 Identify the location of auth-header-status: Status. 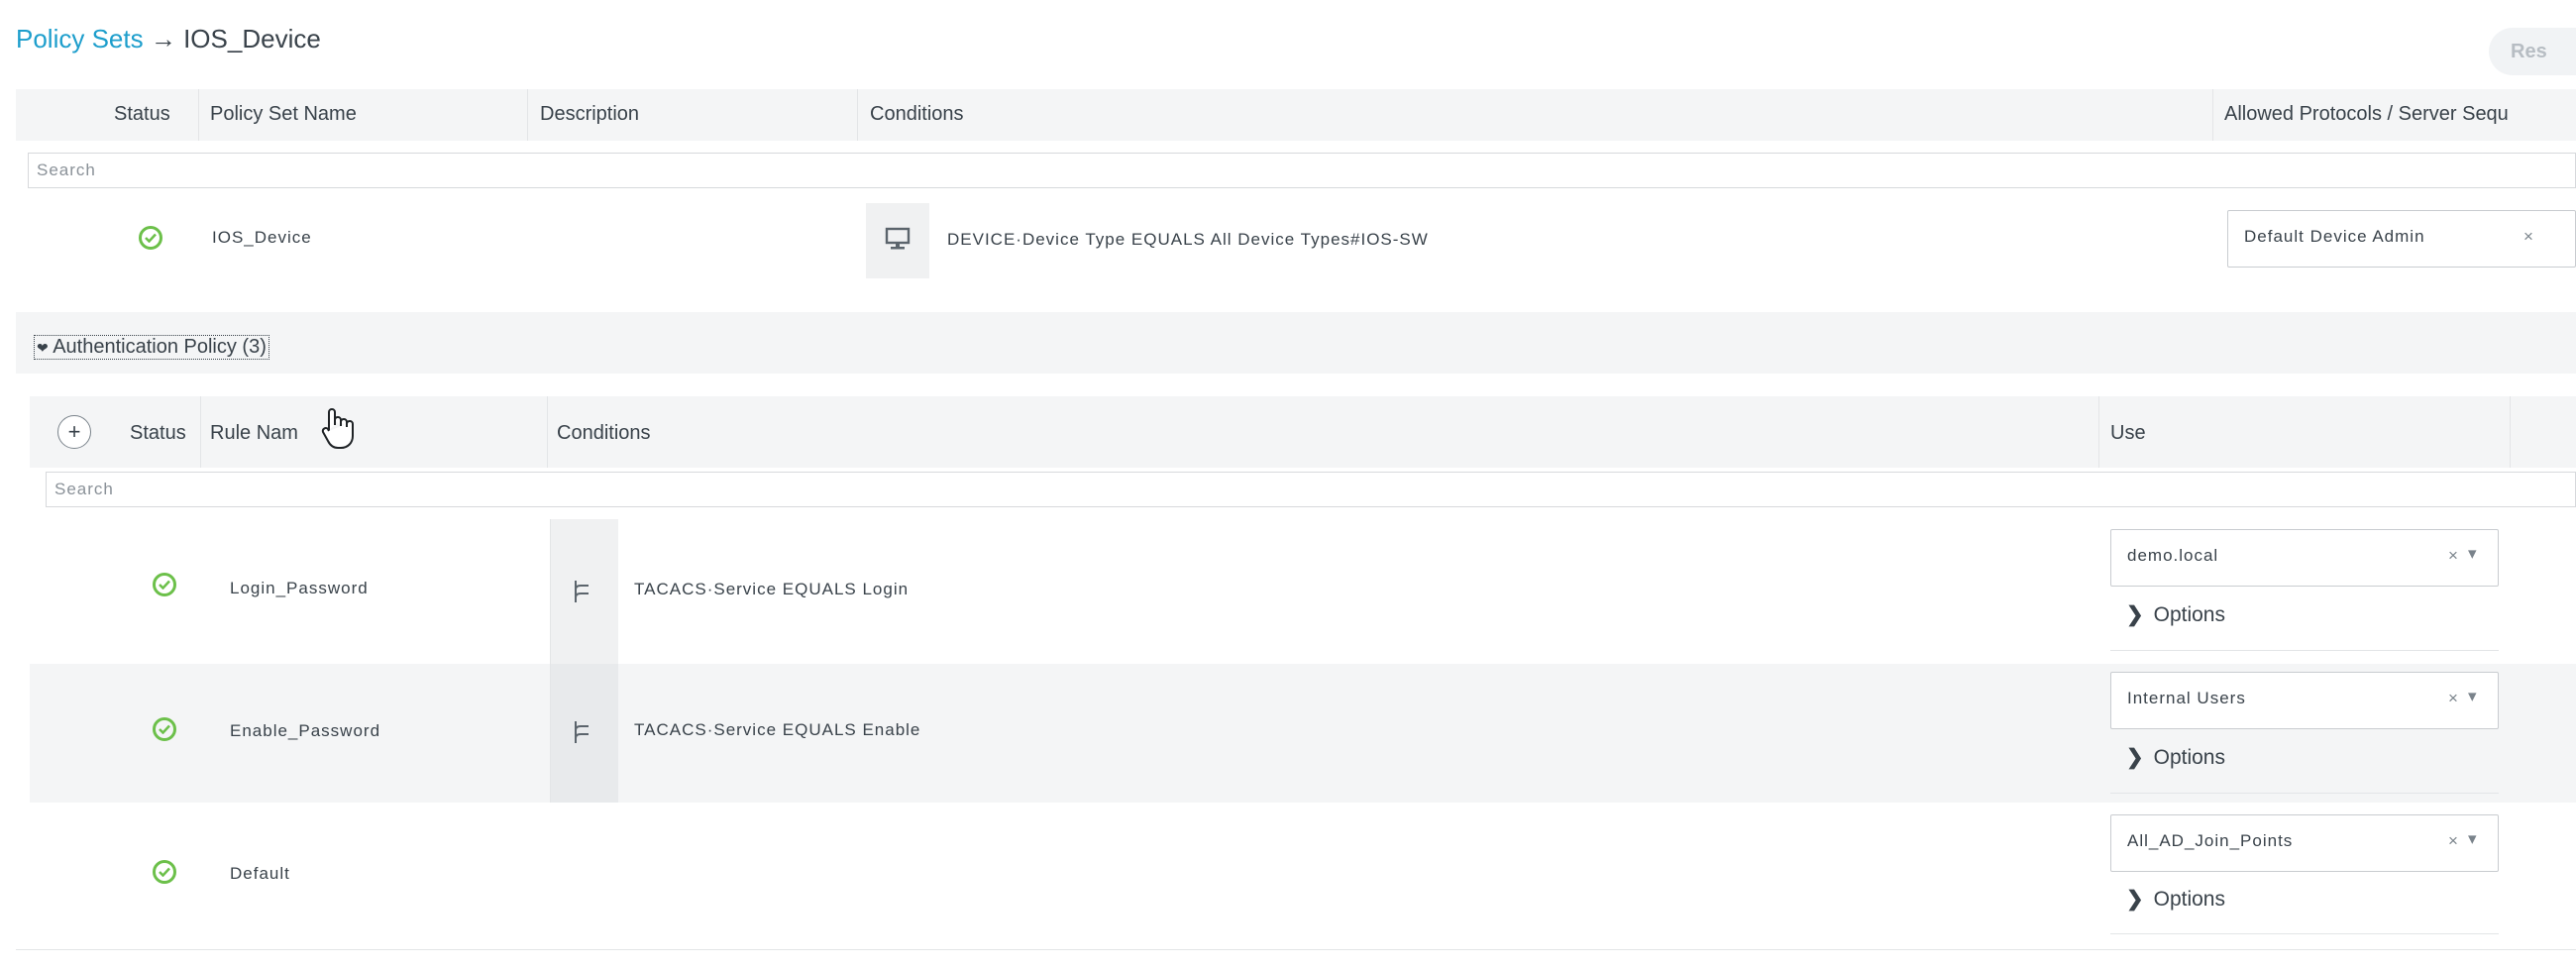
(158, 434).